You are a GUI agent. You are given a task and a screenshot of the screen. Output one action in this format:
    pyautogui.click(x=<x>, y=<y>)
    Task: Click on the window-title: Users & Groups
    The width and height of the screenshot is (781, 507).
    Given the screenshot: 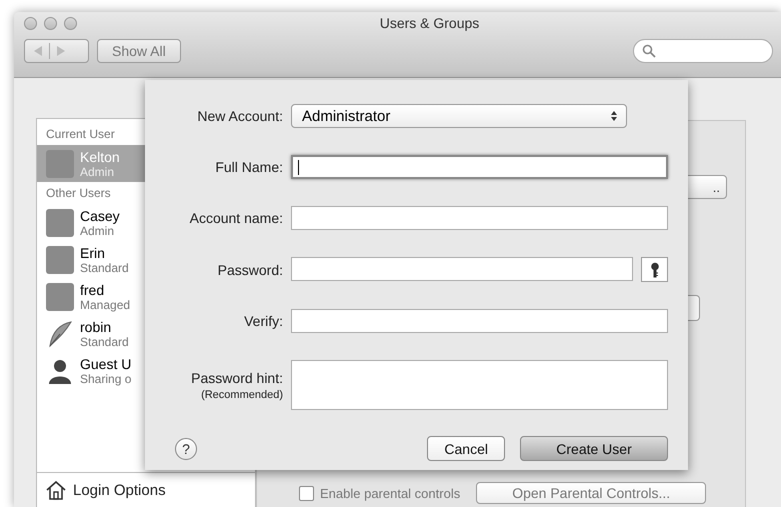 What is the action you would take?
    pyautogui.click(x=429, y=23)
    